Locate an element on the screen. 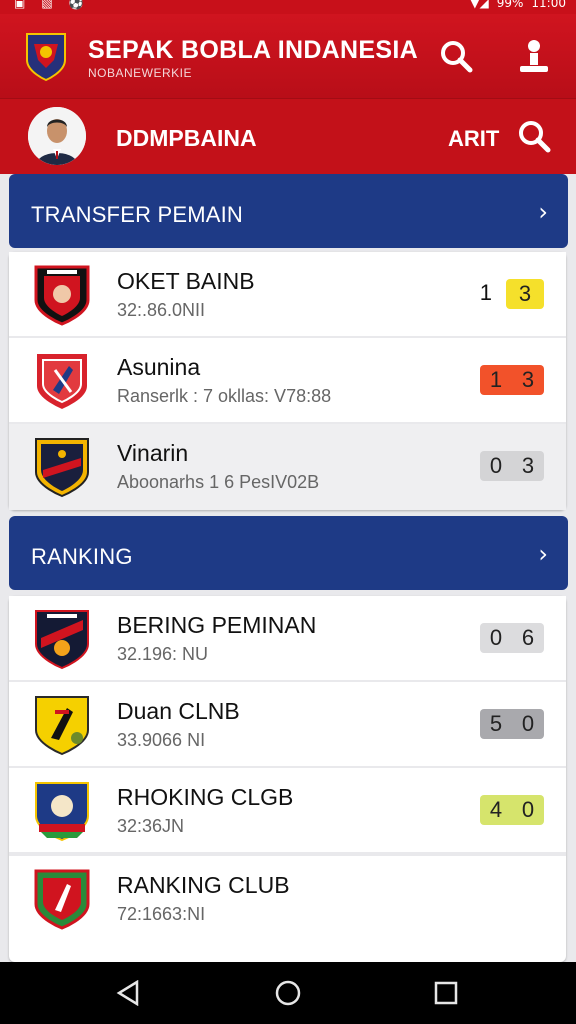 The width and height of the screenshot is (576, 1024). person-icon is located at coordinates (57, 136).